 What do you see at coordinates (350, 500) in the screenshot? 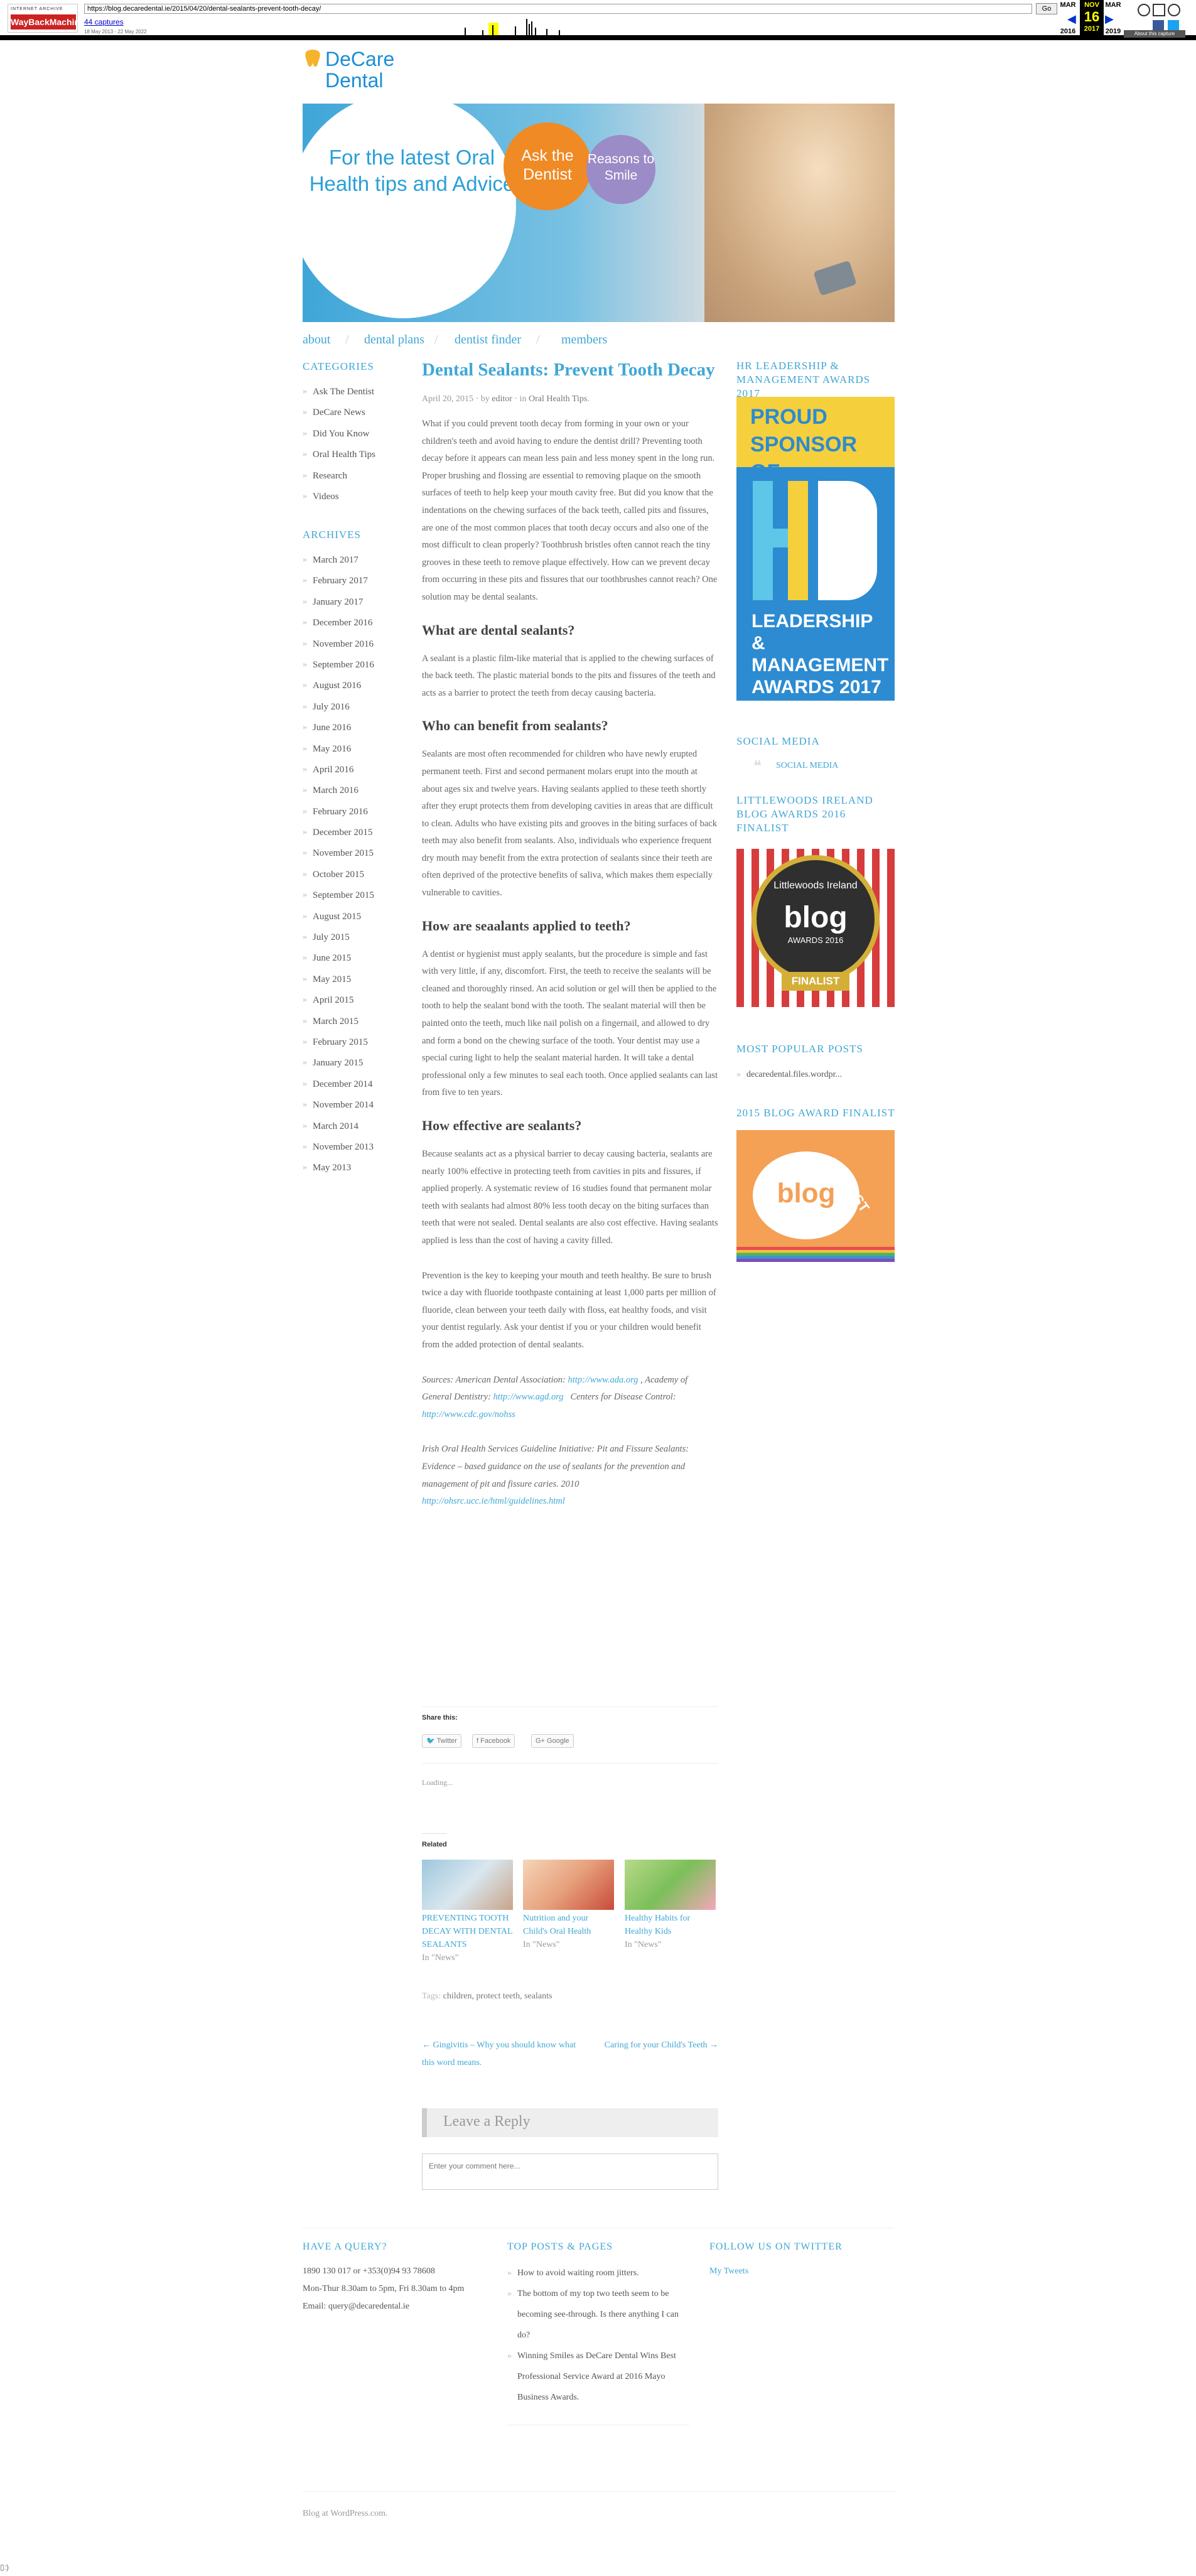
I see `category-item: Videos` at bounding box center [350, 500].